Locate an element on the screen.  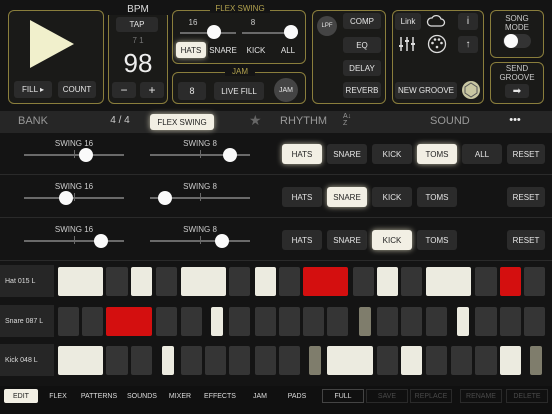
track-name: Snare 087 L is located at coordinates (27, 321).